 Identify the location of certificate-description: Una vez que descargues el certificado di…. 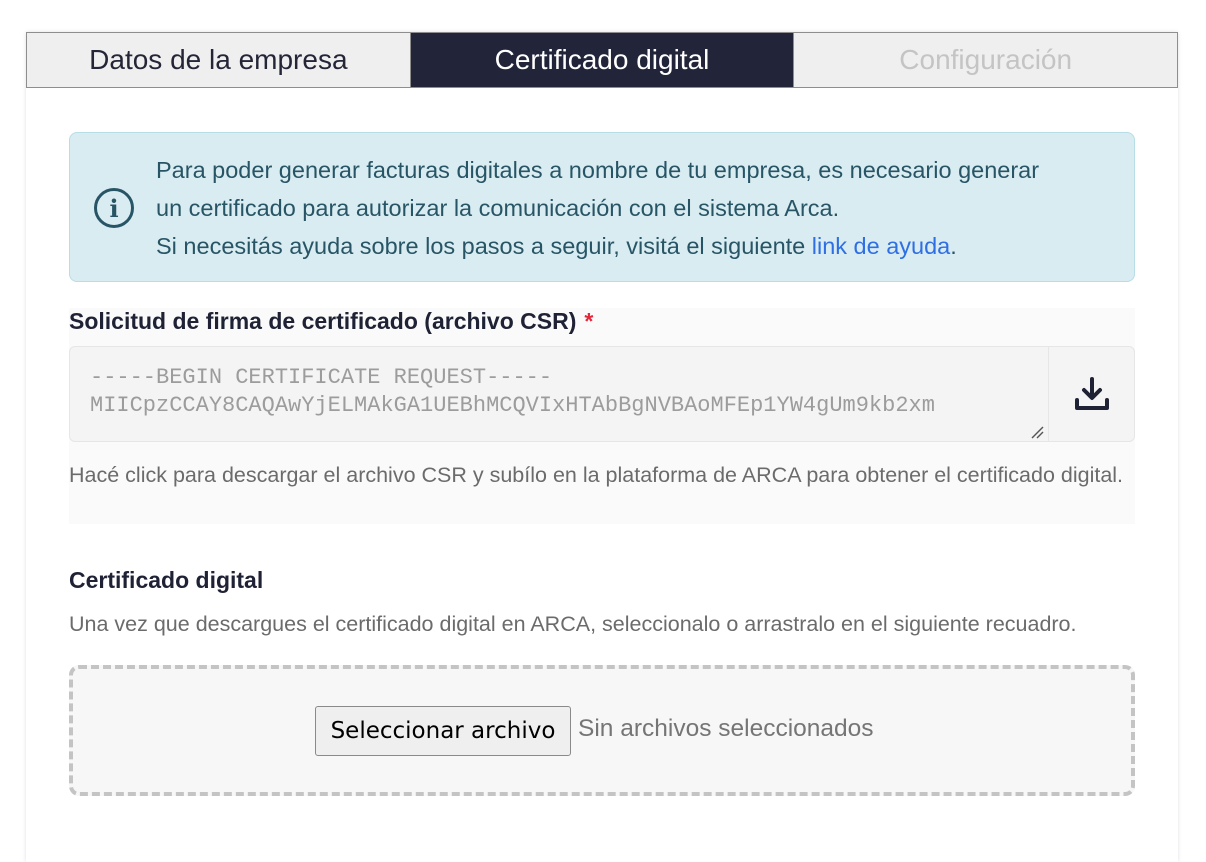
(573, 624).